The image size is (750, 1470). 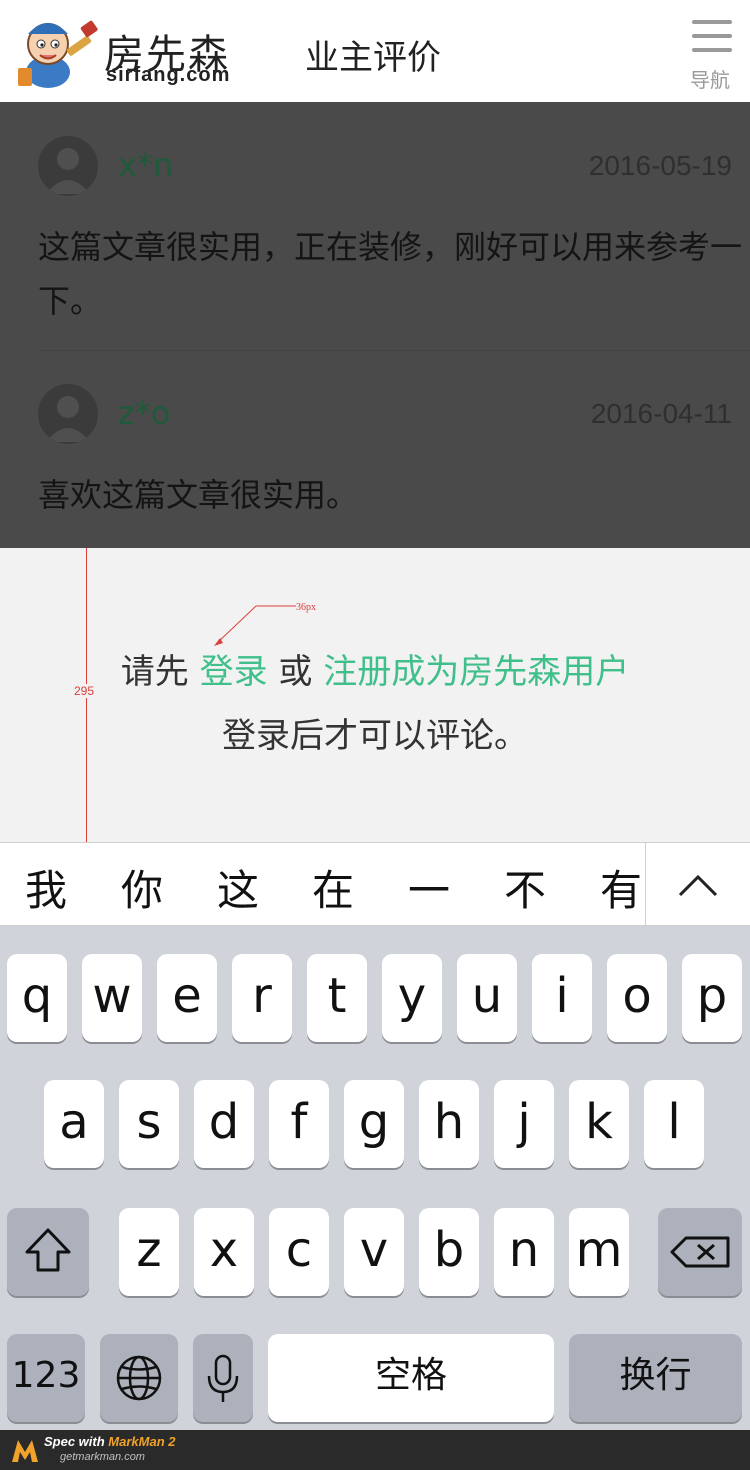 What do you see at coordinates (238, 887) in the screenshot?
I see `candidate-word: 这` at bounding box center [238, 887].